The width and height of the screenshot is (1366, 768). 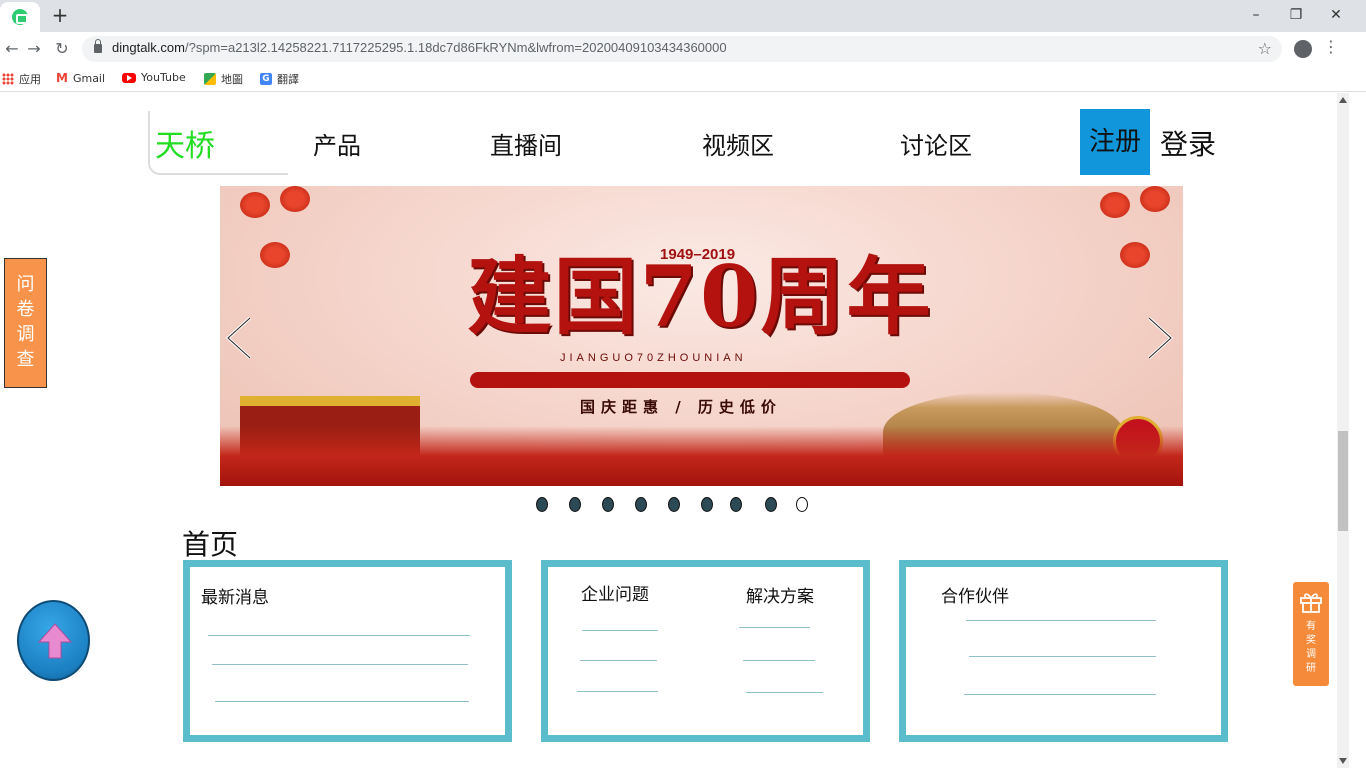 I want to click on card-title: 企业问题, so click(x=615, y=595).